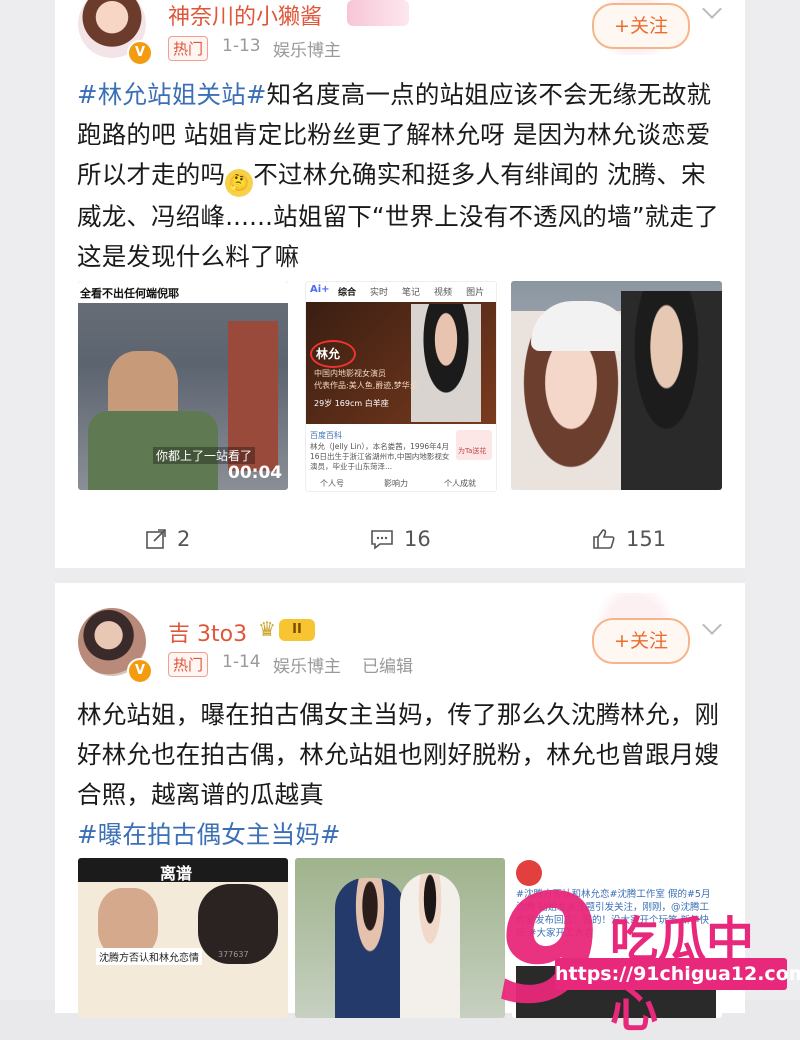  I want to click on topic-tag: #曝在拍古偶女主当妈#, so click(209, 834).